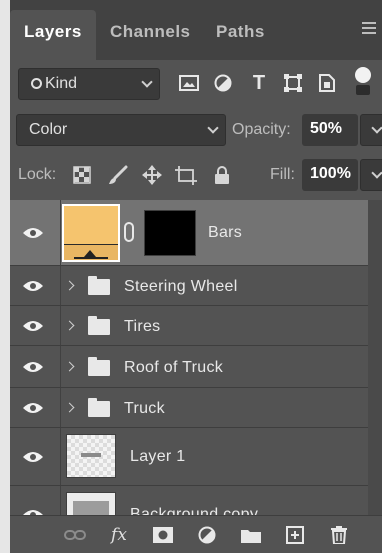 The image size is (382, 553). What do you see at coordinates (189, 500) in the screenshot?
I see `layer-row-background-copy: Background copy` at bounding box center [189, 500].